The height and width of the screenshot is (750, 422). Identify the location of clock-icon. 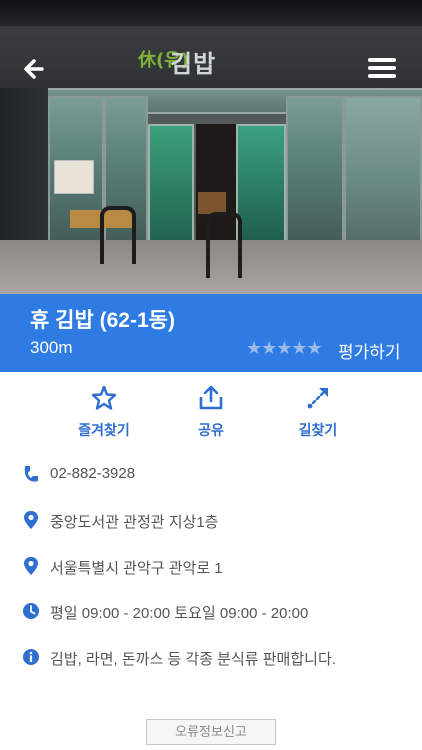
(31, 611).